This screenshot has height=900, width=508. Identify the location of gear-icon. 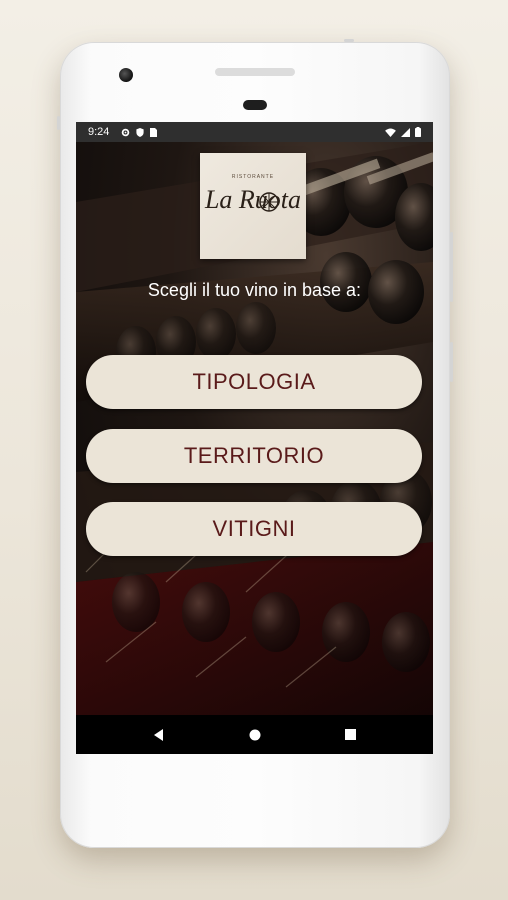
(126, 132).